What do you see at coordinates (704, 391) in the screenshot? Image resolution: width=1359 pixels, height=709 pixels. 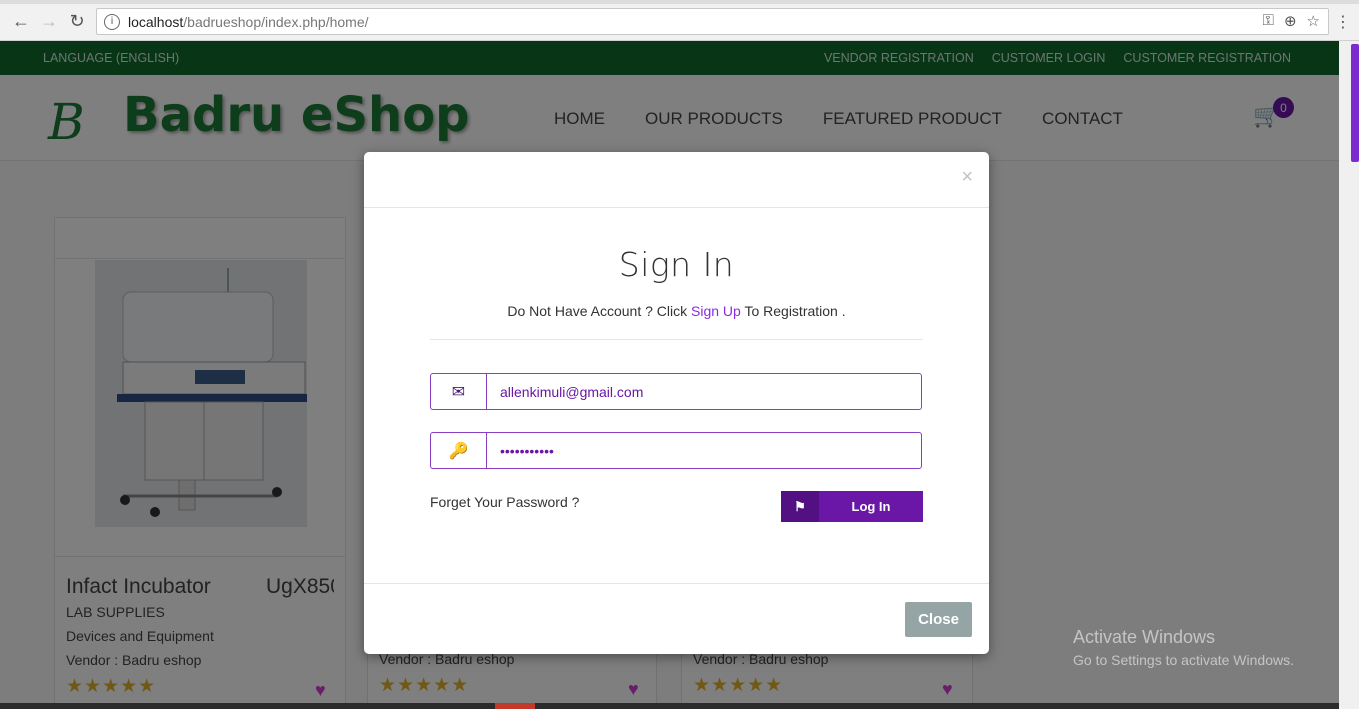 I see `email-field` at bounding box center [704, 391].